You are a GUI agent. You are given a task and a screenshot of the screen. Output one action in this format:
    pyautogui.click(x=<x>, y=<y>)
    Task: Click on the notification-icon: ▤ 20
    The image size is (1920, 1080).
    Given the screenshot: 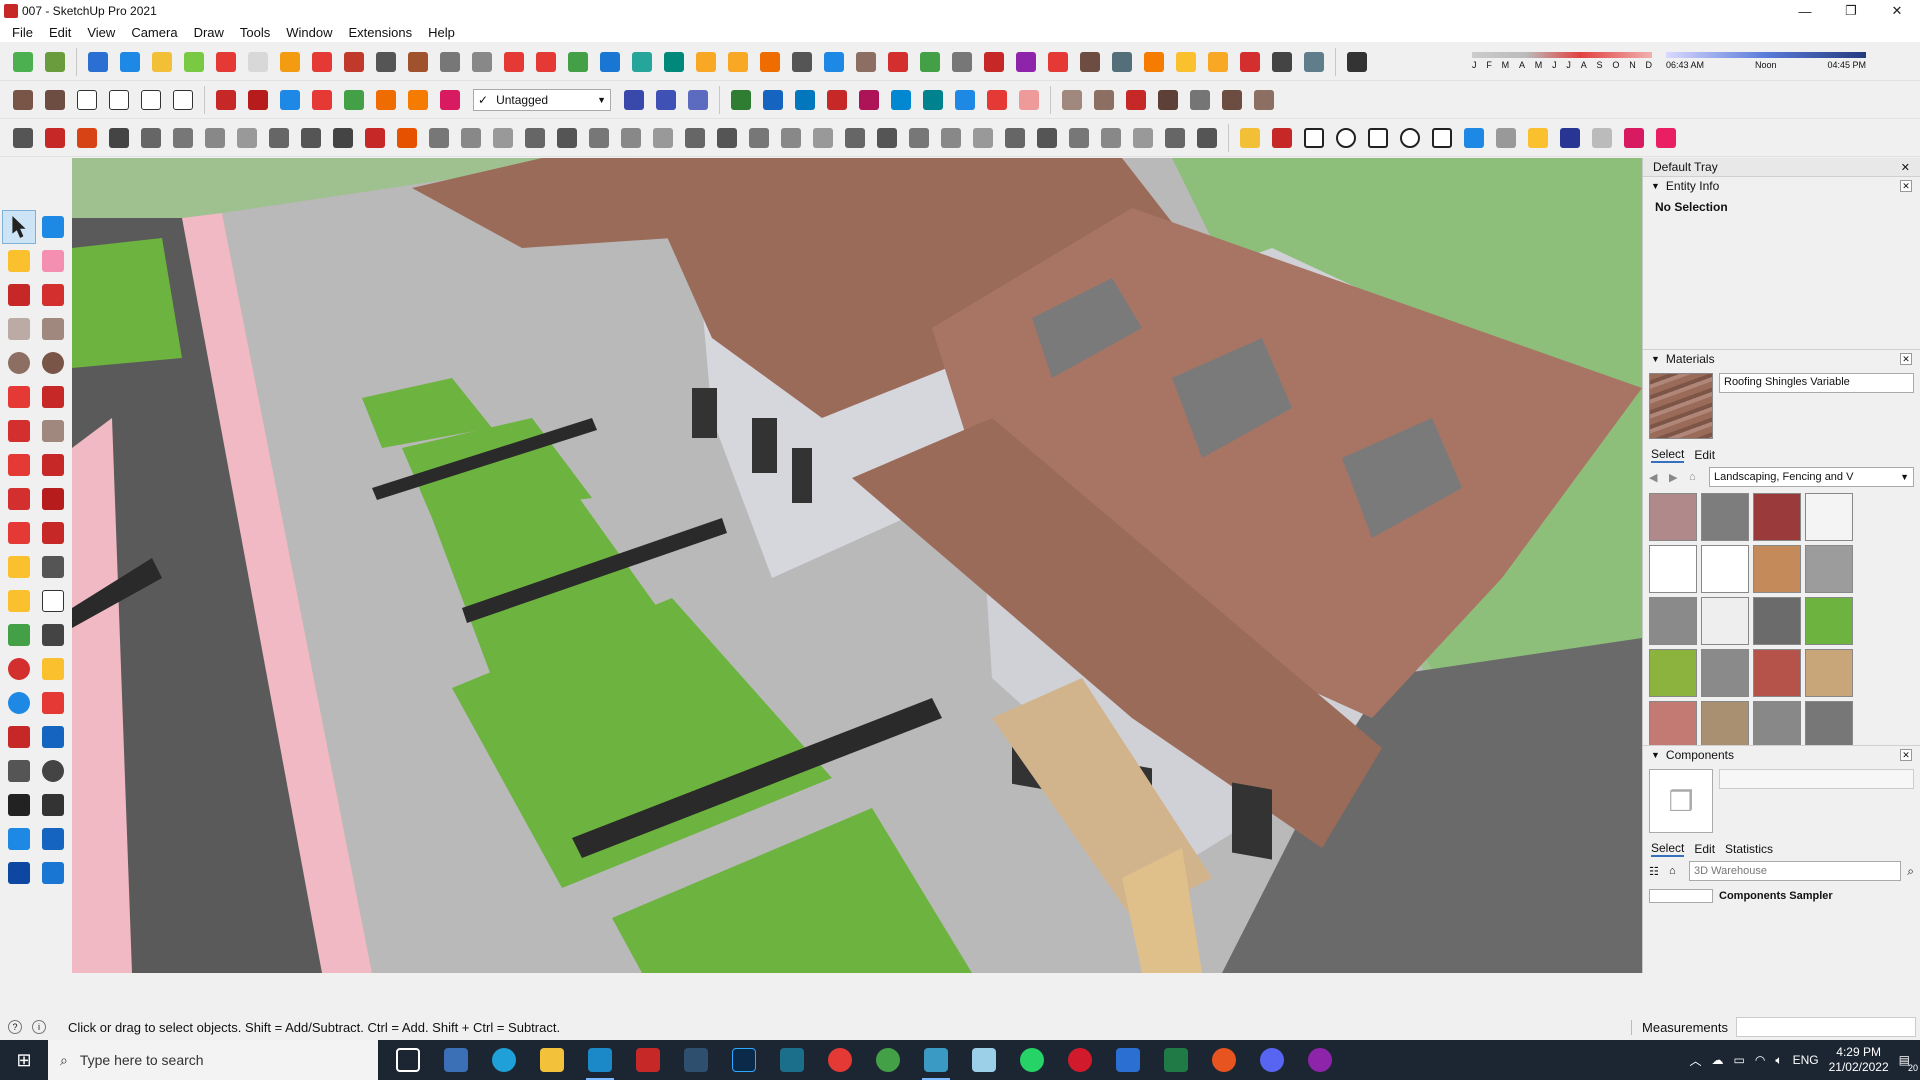 What is the action you would take?
    pyautogui.click(x=1908, y=1063)
    